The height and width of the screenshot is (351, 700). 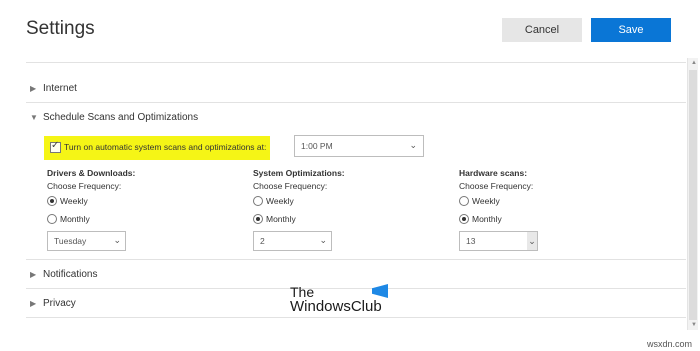 What do you see at coordinates (262, 241) in the screenshot?
I see `optimizations-day-value: 2` at bounding box center [262, 241].